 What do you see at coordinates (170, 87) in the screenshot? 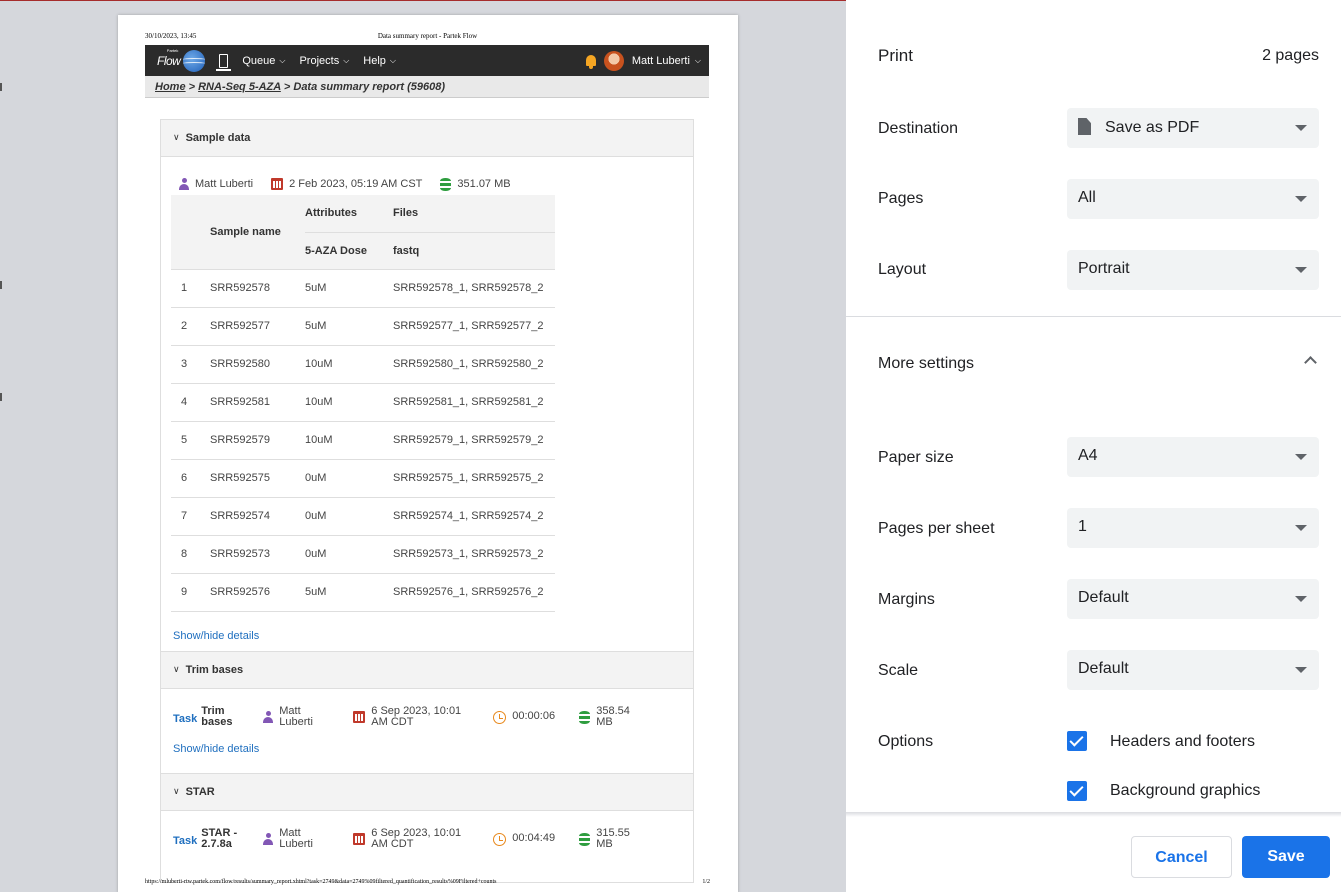
I see `breadcrumb-home: Home` at bounding box center [170, 87].